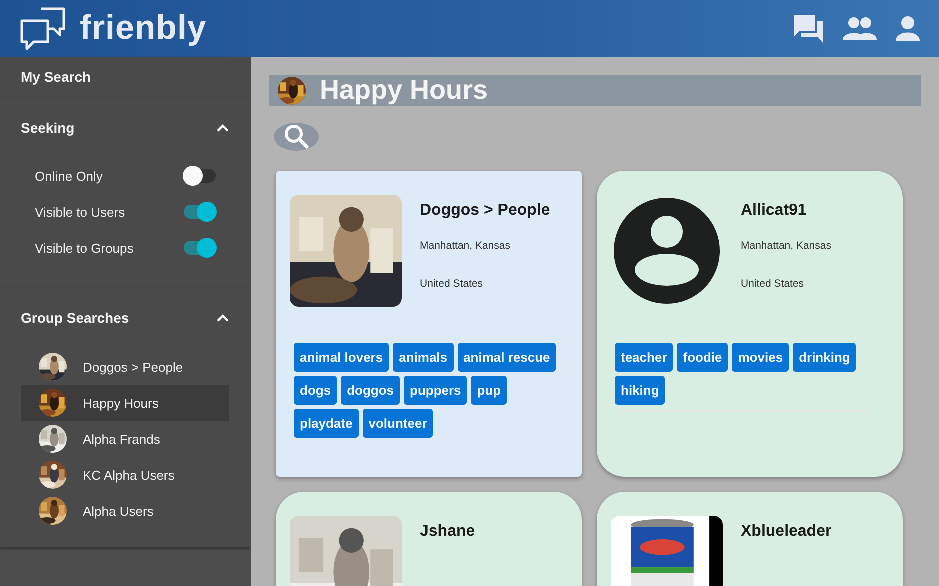  I want to click on profile-card: Xblueleader, so click(750, 539).